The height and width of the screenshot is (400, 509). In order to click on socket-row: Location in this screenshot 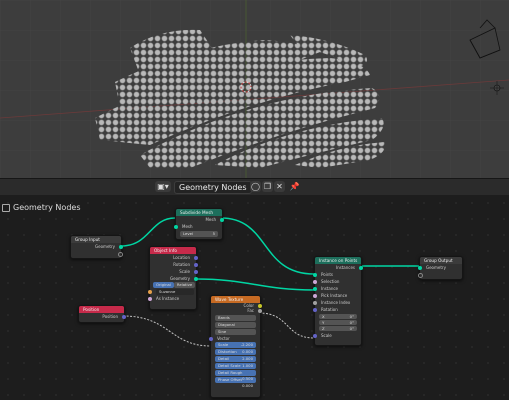, I will do `click(174, 257)`.